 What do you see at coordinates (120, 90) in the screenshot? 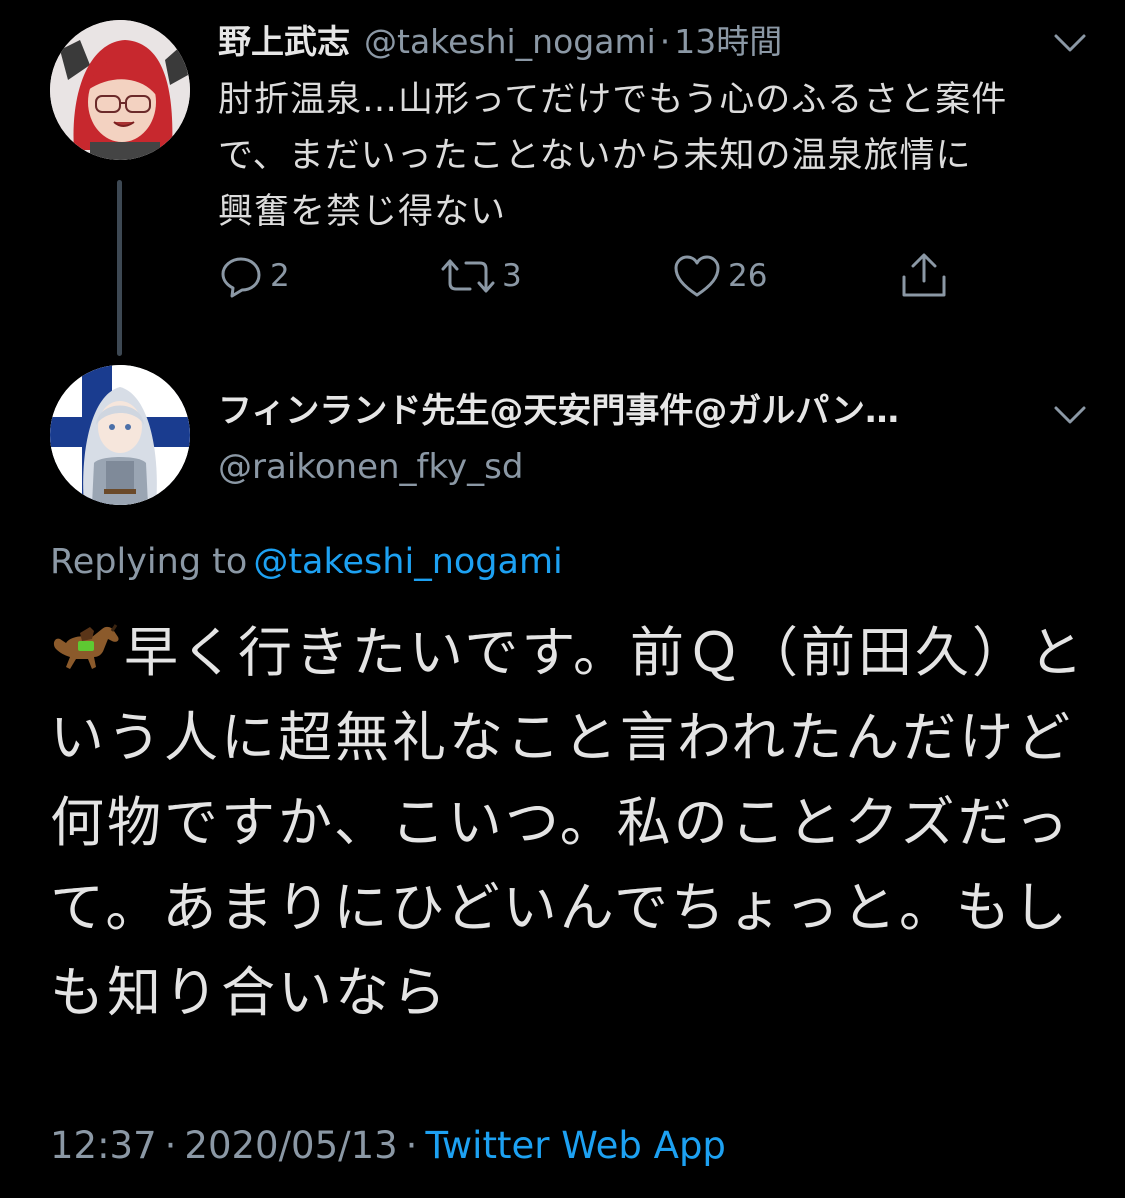
I see `author-avatar-parent` at bounding box center [120, 90].